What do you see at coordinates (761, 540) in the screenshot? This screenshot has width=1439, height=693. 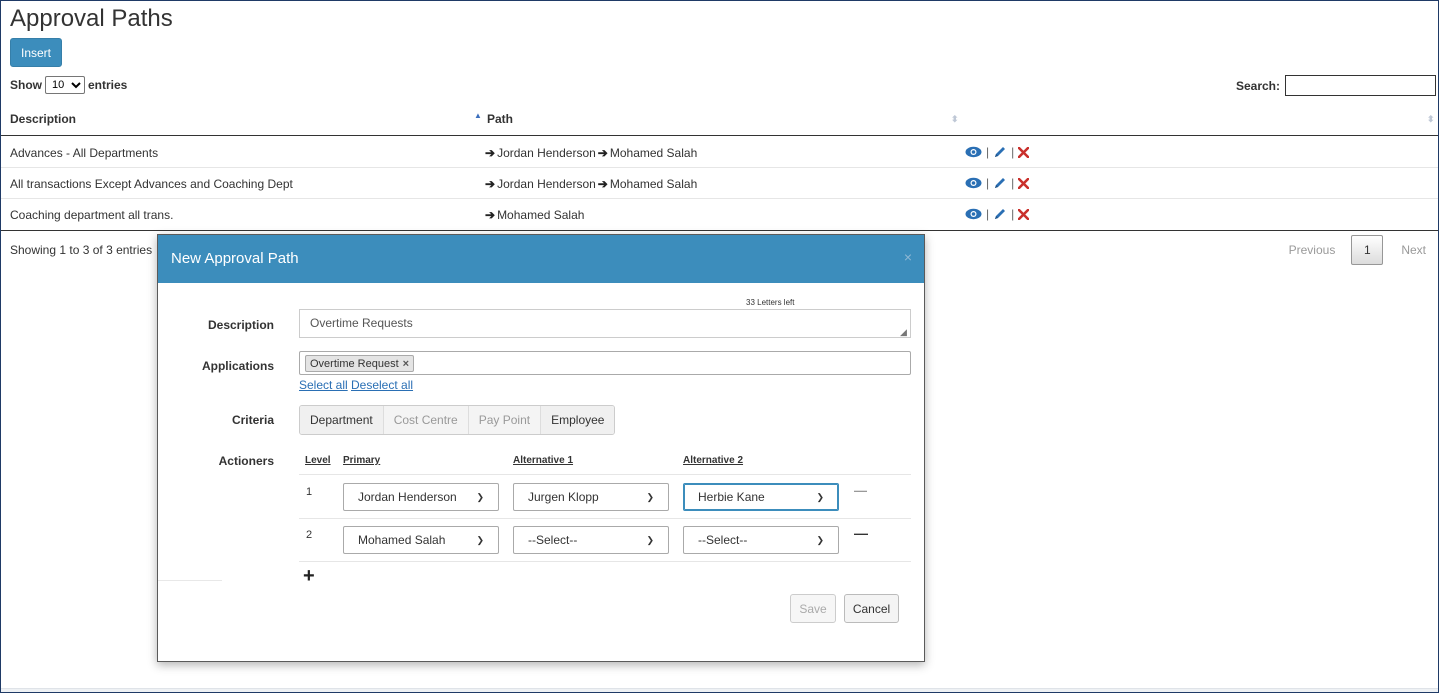 I see `alternative-2-select: --Select-- ❯` at bounding box center [761, 540].